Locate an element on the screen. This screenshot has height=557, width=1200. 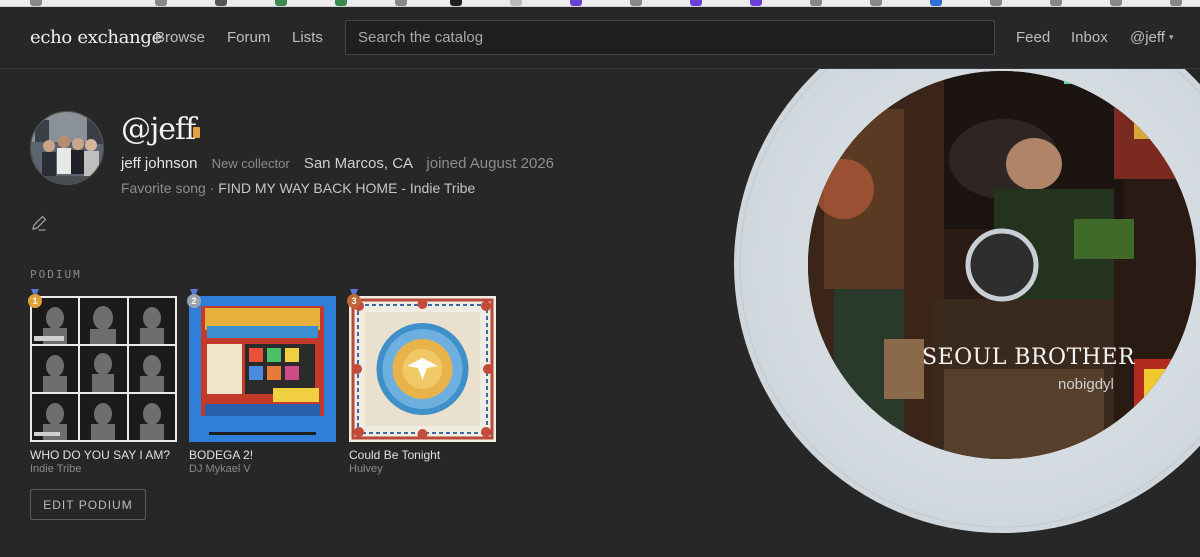
browser-tab-strip is located at coordinates (600, 3).